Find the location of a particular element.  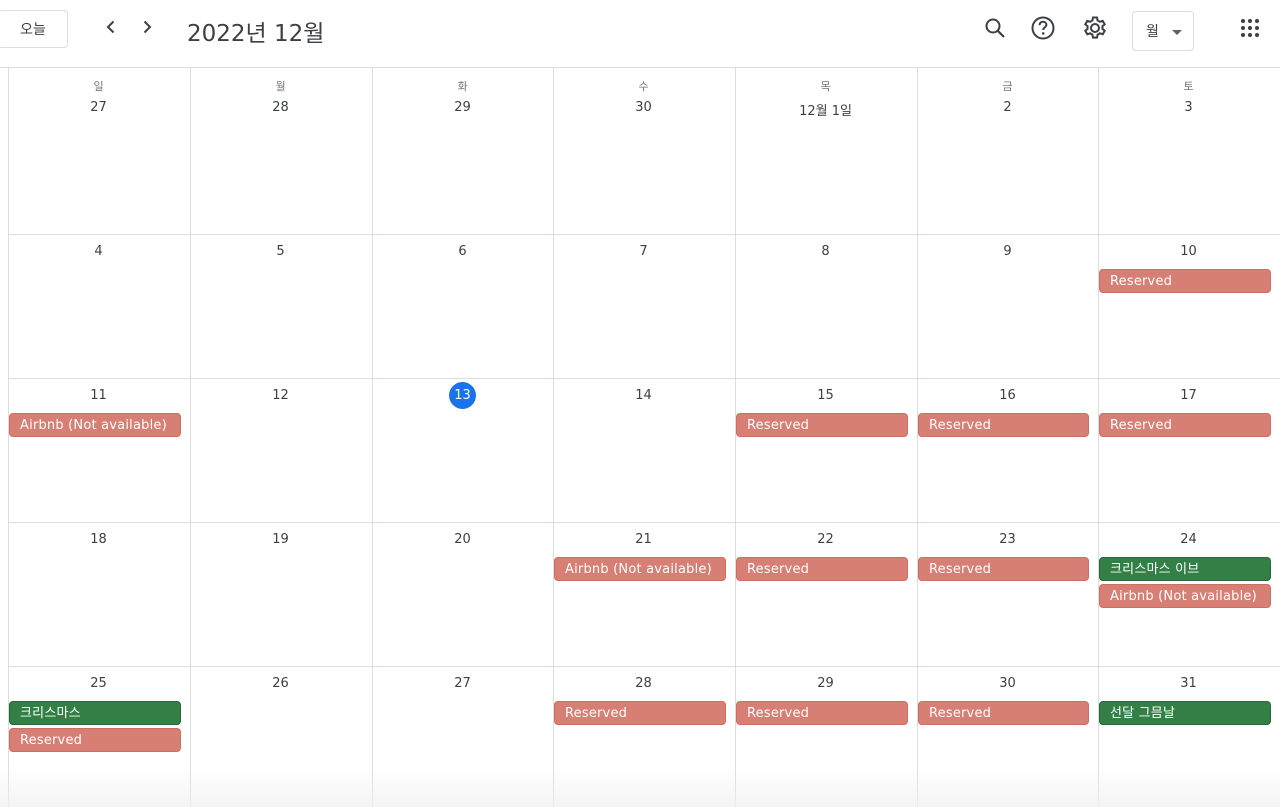

date-number: 31 is located at coordinates (1188, 683).